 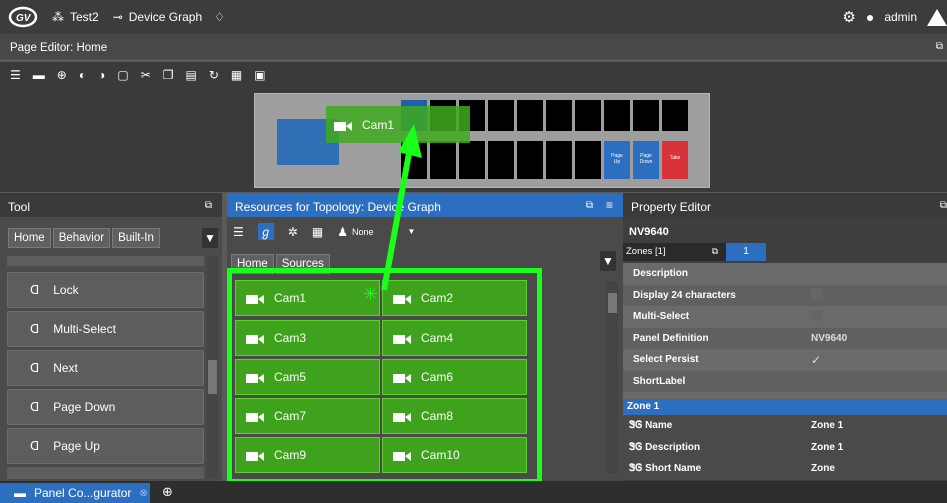 I want to click on zone-section-header: Zone 1, so click(x=785, y=407).